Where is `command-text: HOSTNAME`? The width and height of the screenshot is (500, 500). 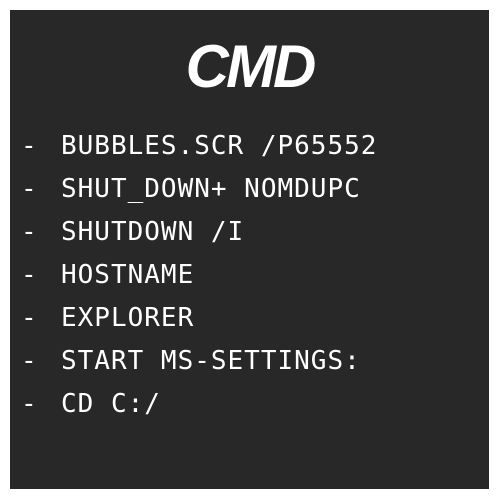
command-text: HOSTNAME is located at coordinates (128, 275).